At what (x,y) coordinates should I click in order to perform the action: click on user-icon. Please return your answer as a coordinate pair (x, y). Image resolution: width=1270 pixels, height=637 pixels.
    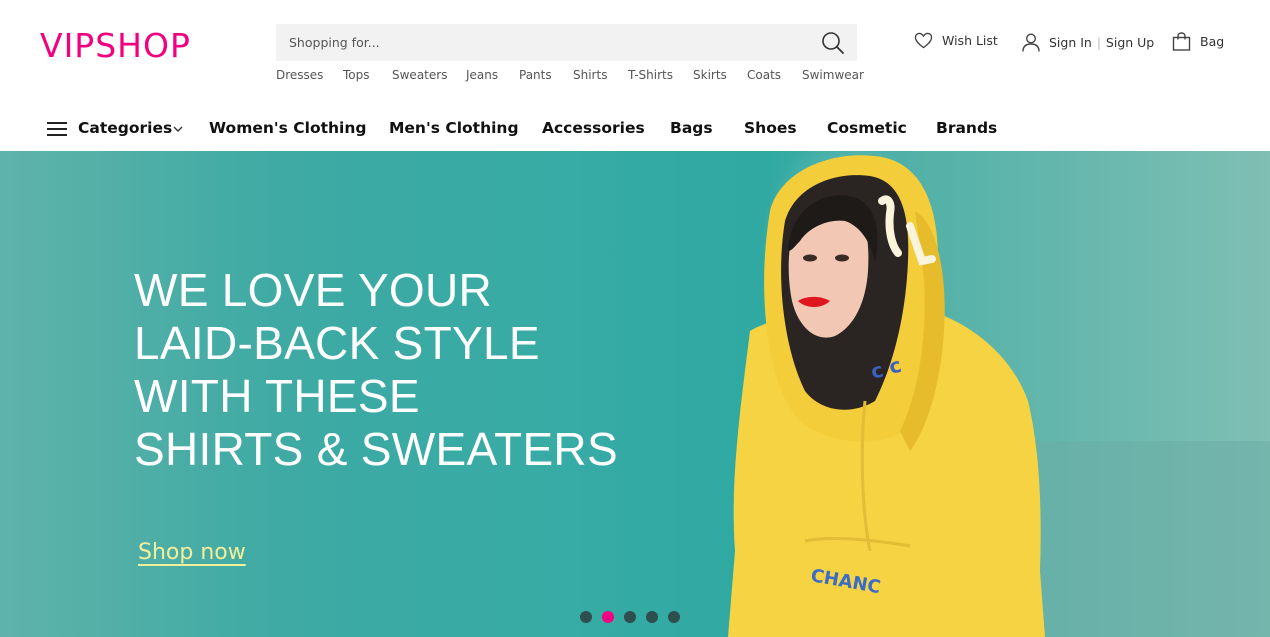
    Looking at the image, I should click on (1031, 42).